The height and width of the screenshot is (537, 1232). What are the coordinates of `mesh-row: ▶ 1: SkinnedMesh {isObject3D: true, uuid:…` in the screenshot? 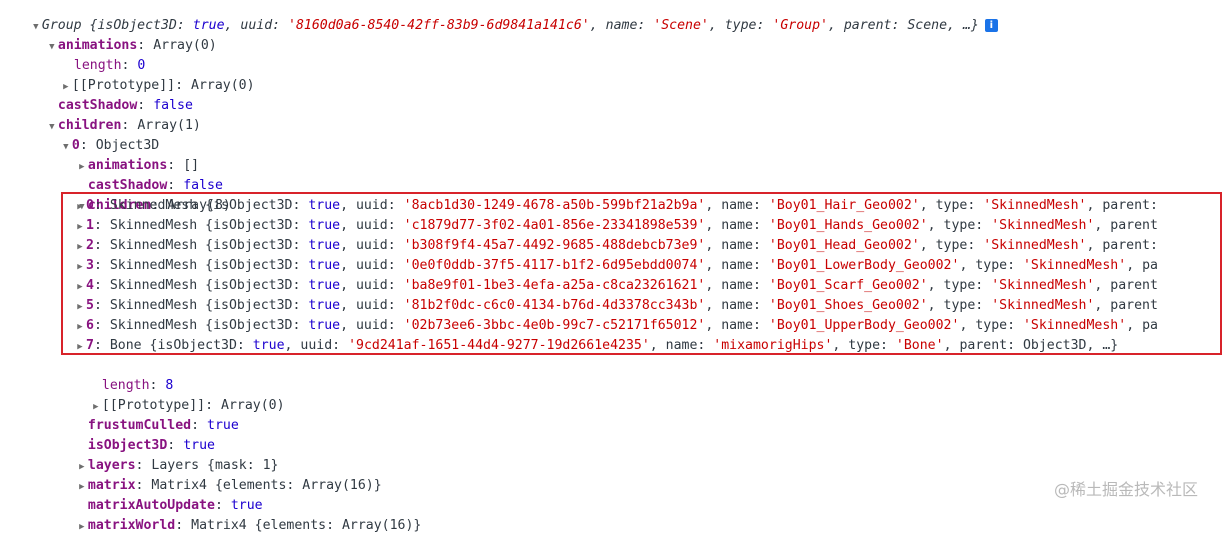 It's located at (616, 226).